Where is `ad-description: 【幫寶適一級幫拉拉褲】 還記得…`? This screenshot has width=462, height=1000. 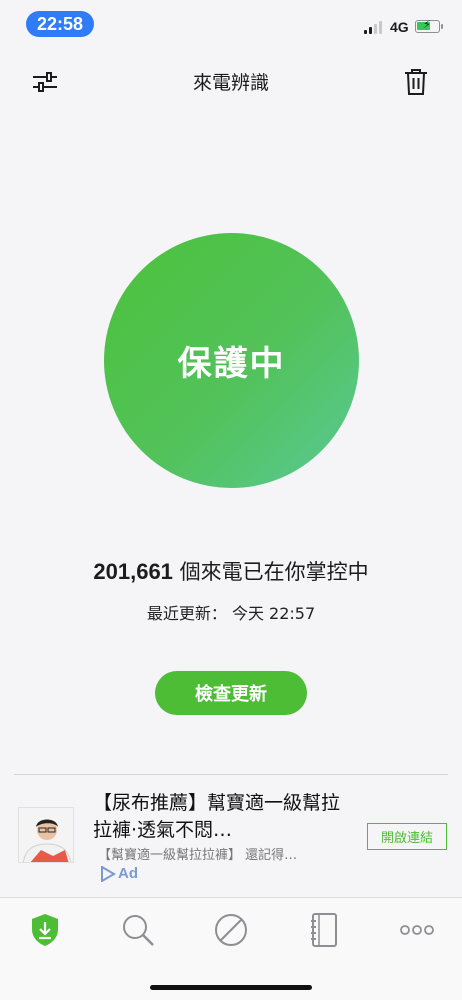
ad-description: 【幫寶適一級幫拉拉褲】 還記得… is located at coordinates (198, 855).